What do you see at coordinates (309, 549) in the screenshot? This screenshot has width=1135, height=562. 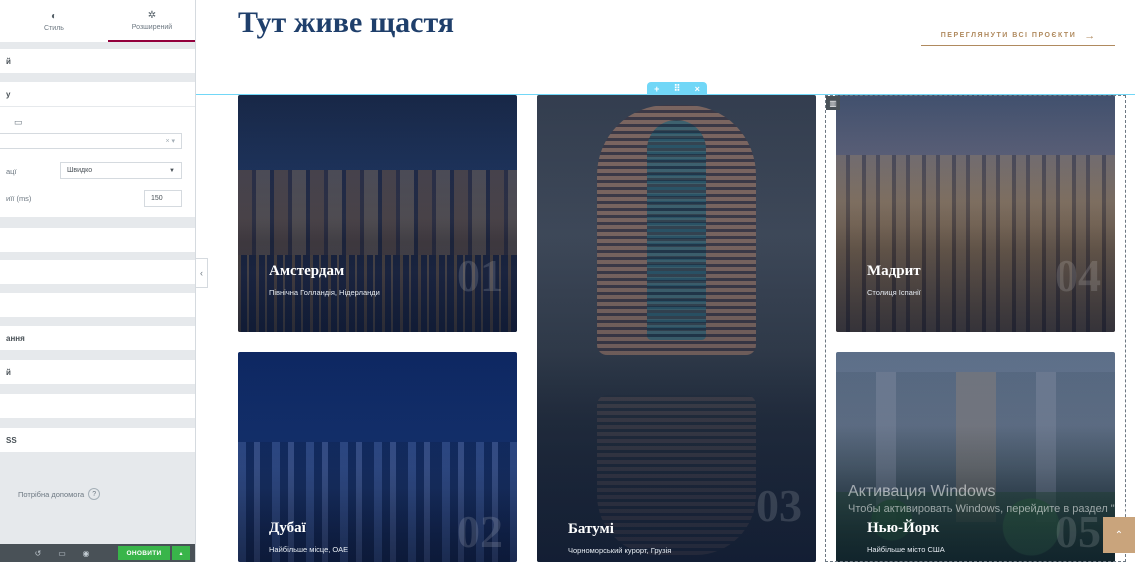 I see `card-subtitle: Найбільше місце, ОАЕ` at bounding box center [309, 549].